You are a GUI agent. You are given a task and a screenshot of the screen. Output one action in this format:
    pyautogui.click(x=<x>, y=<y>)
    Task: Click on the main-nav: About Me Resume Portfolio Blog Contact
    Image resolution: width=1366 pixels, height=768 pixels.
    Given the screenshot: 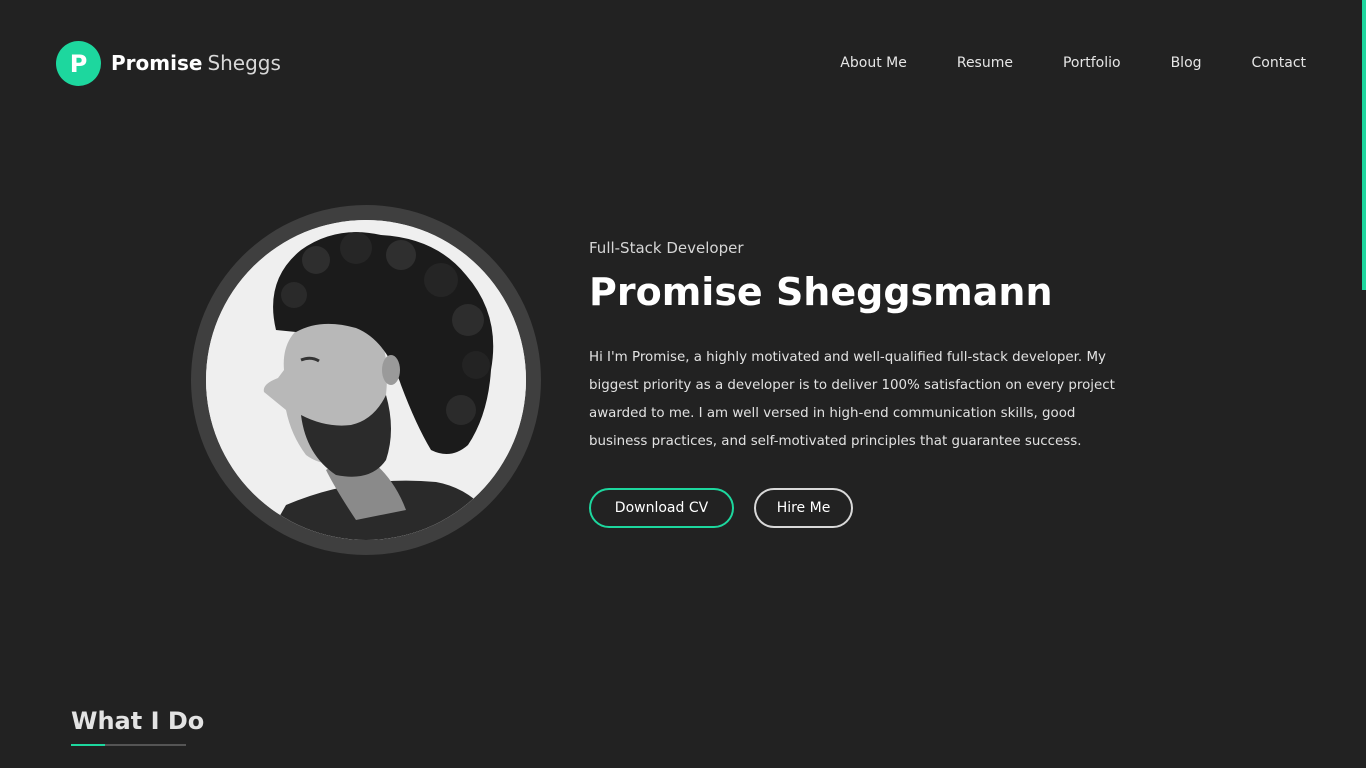 What is the action you would take?
    pyautogui.click(x=1048, y=63)
    